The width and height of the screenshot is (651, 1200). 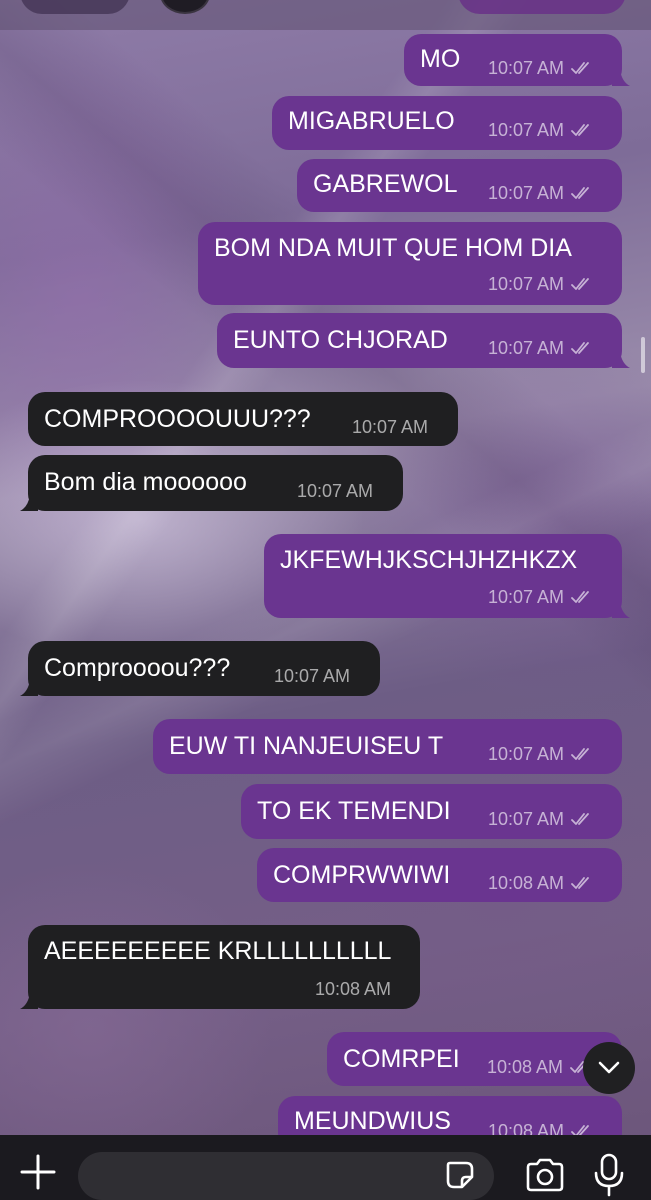 What do you see at coordinates (137, 668) in the screenshot?
I see `message-text: Comproooou???` at bounding box center [137, 668].